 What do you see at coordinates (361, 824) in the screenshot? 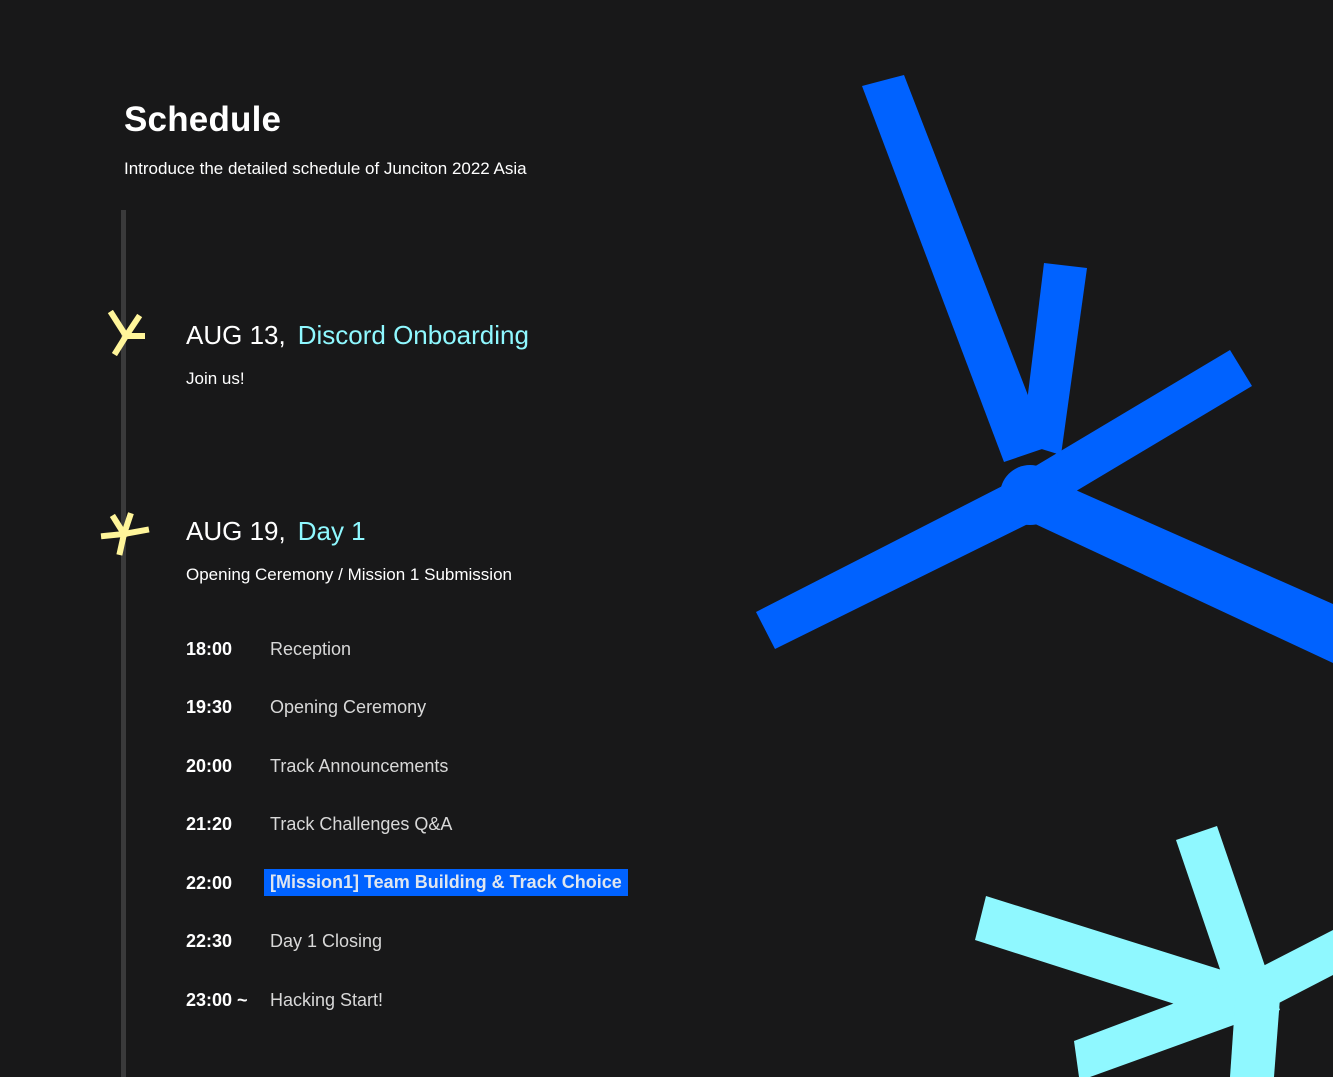
I see `schedule-label: Track Challenges Q&A` at bounding box center [361, 824].